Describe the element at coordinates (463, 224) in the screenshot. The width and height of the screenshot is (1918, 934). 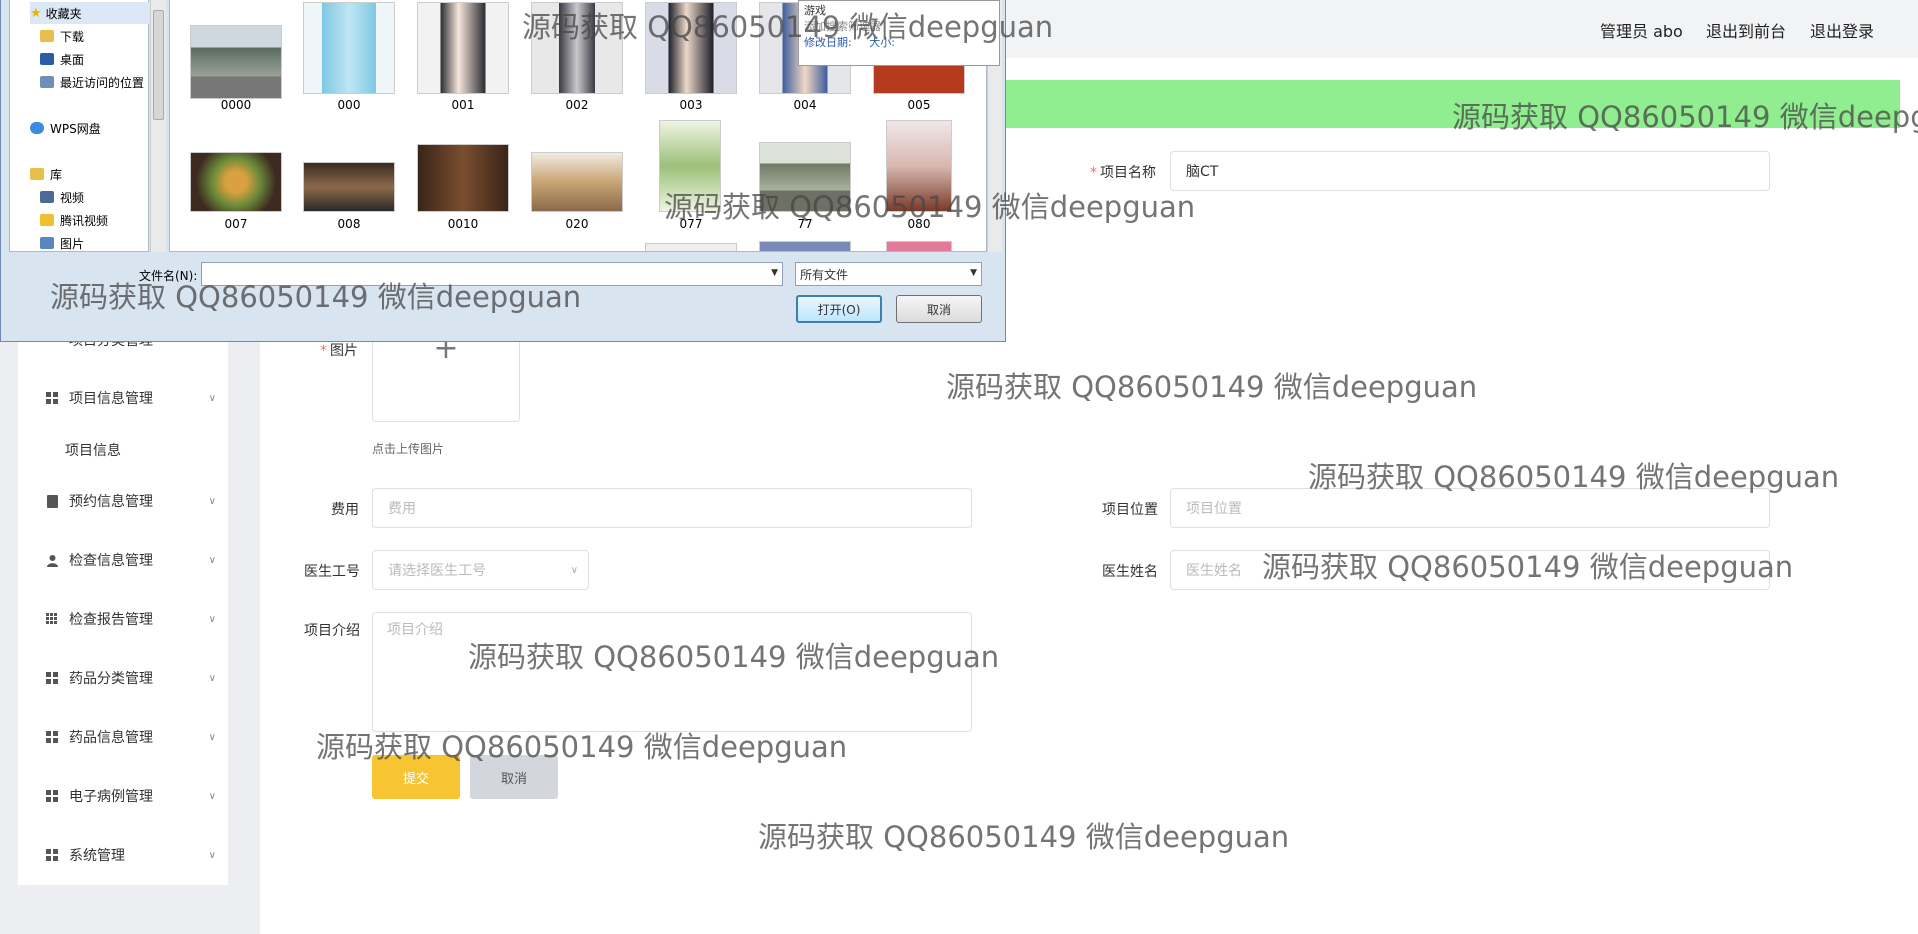
I see `file-label: 0010` at that location.